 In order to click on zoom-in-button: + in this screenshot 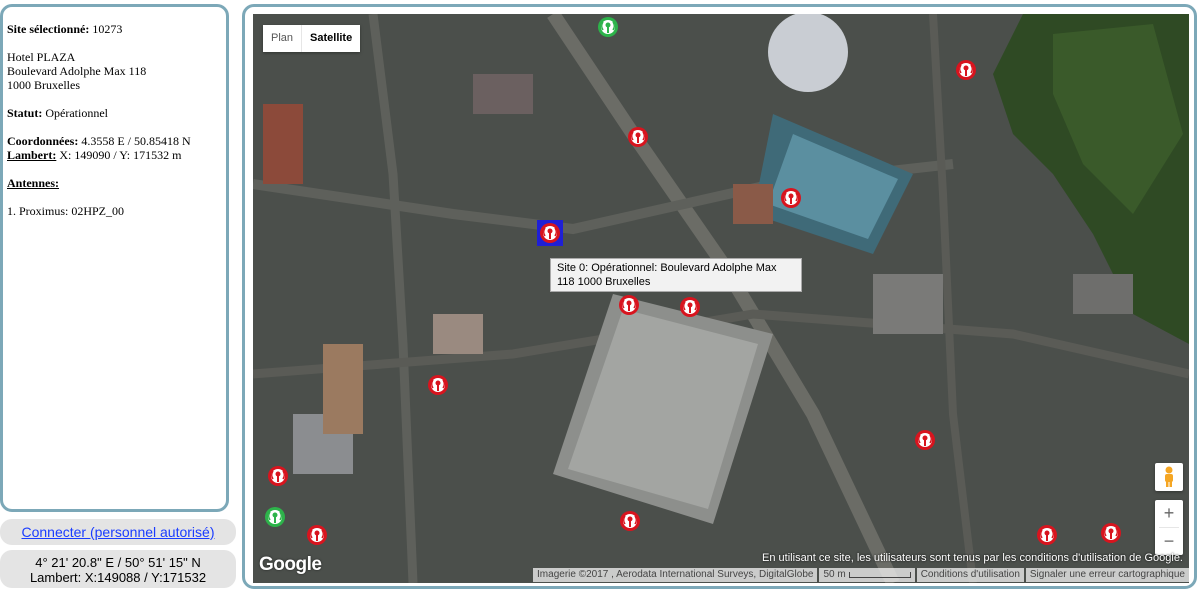, I will do `click(1169, 513)`.